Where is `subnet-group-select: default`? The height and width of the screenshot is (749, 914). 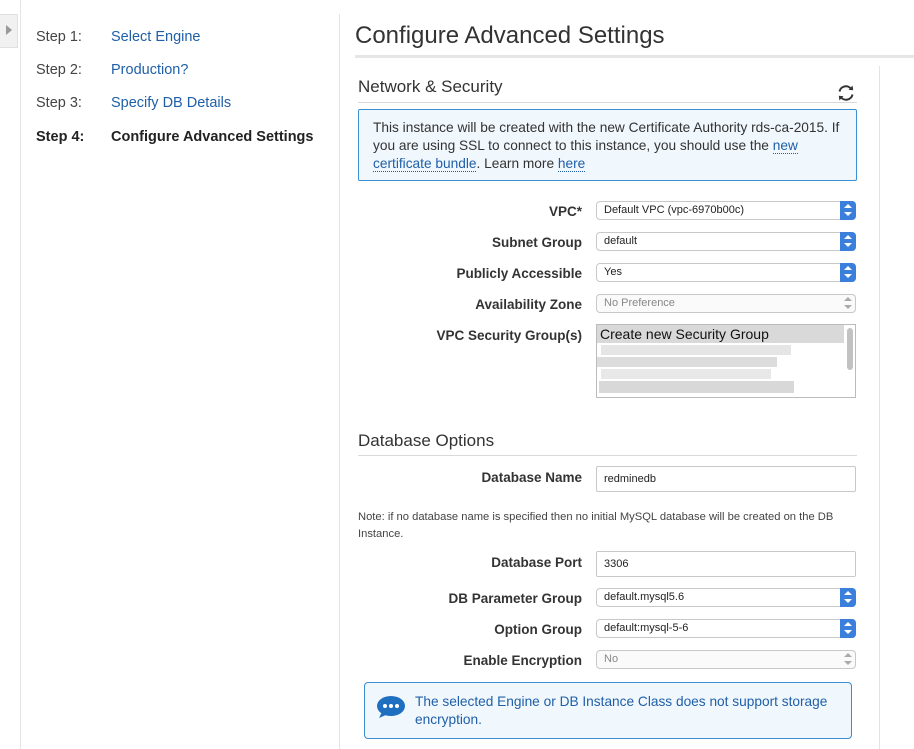
subnet-group-select: default is located at coordinates (726, 241).